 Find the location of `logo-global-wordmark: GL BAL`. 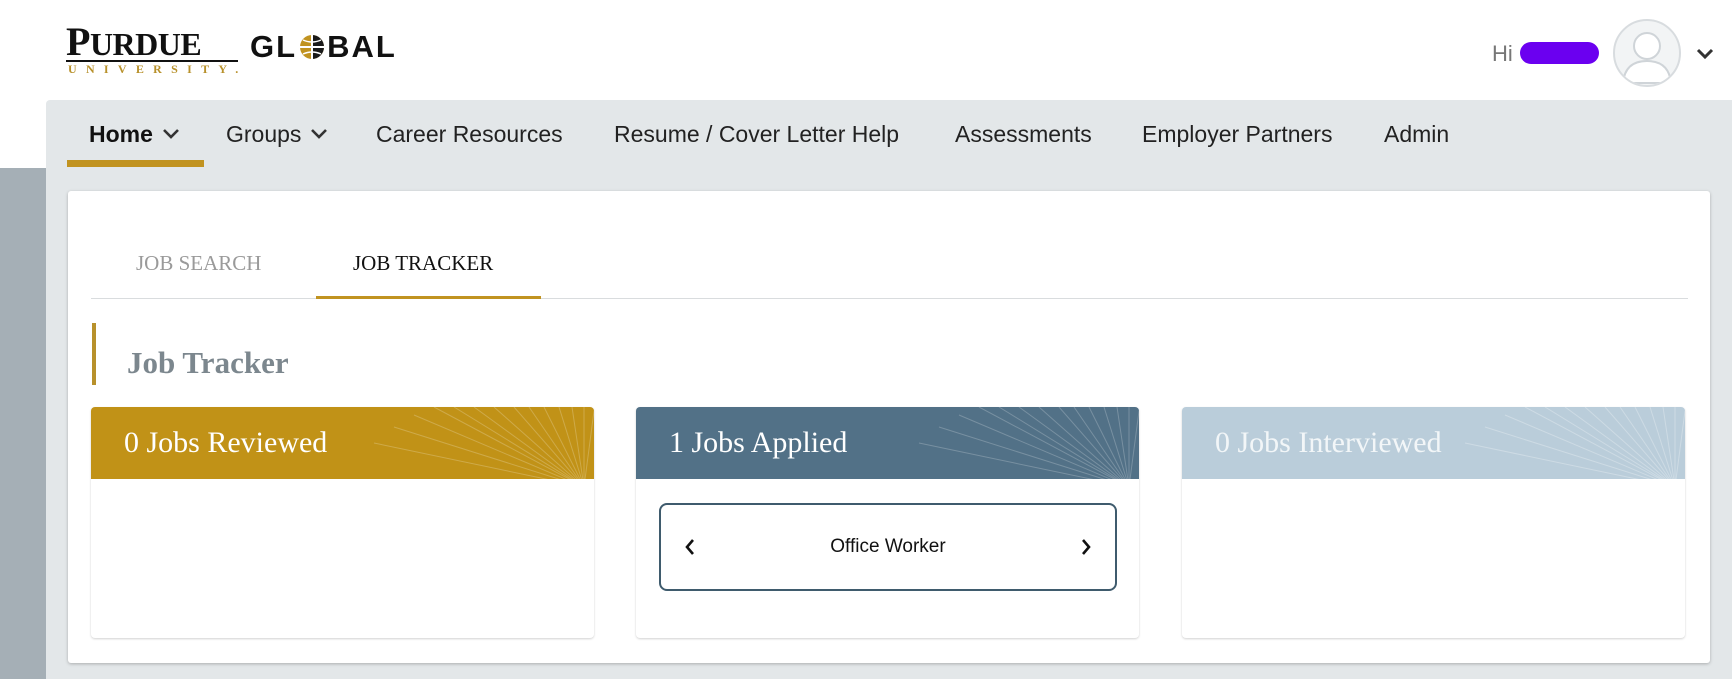

logo-global-wordmark: GL BAL is located at coordinates (323, 46).